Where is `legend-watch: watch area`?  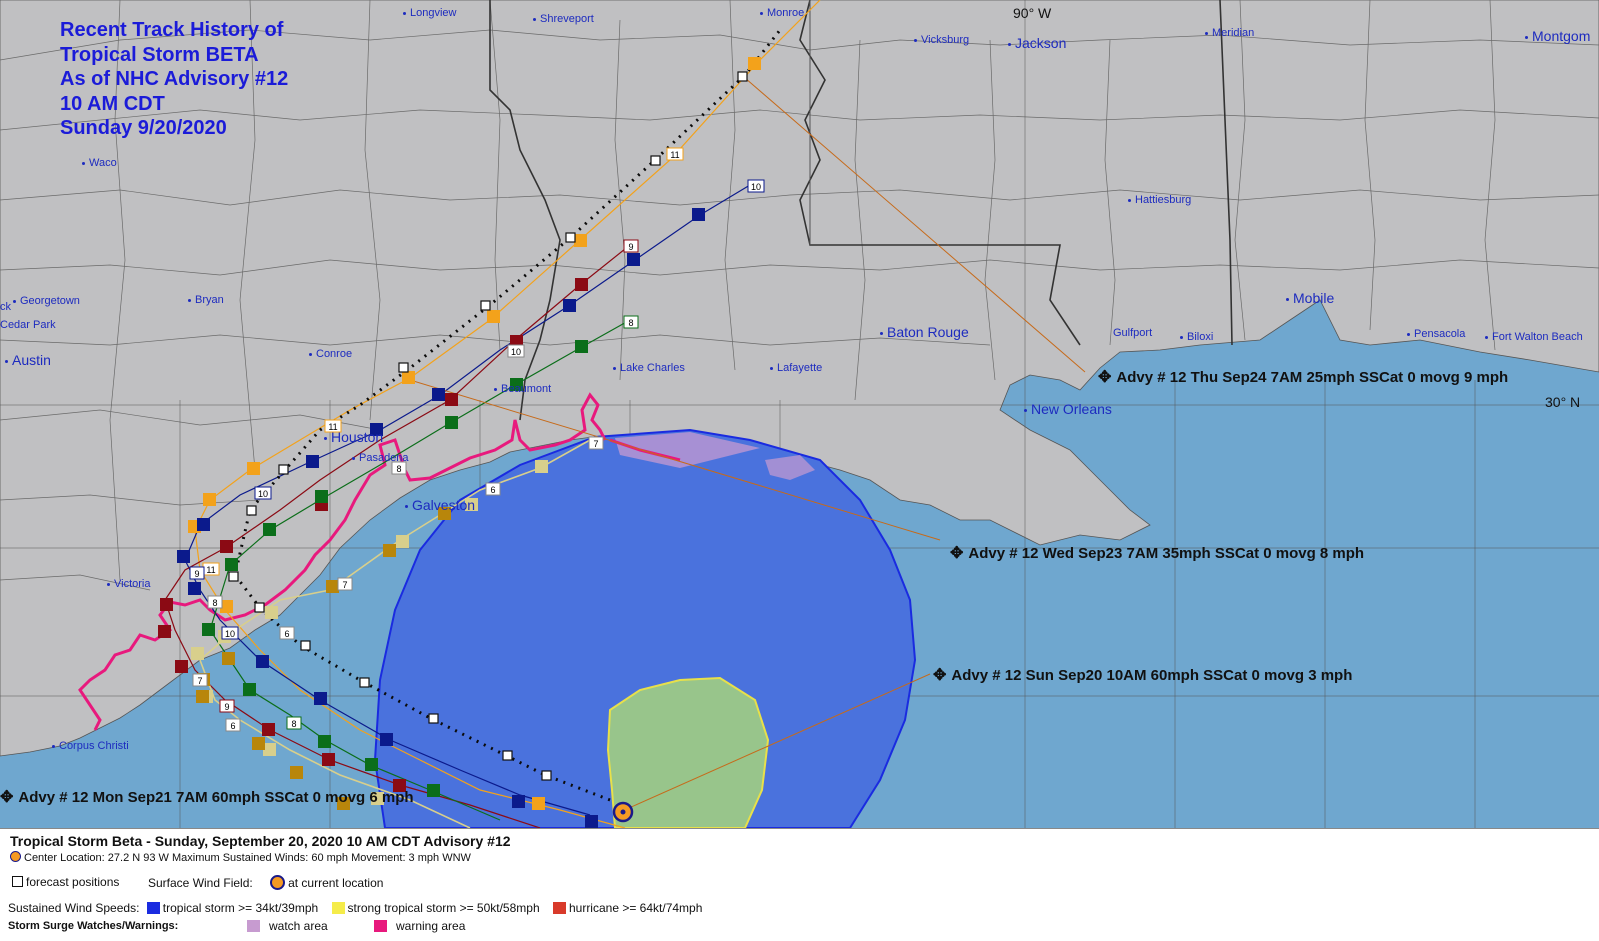
legend-watch: watch area is located at coordinates (287, 926).